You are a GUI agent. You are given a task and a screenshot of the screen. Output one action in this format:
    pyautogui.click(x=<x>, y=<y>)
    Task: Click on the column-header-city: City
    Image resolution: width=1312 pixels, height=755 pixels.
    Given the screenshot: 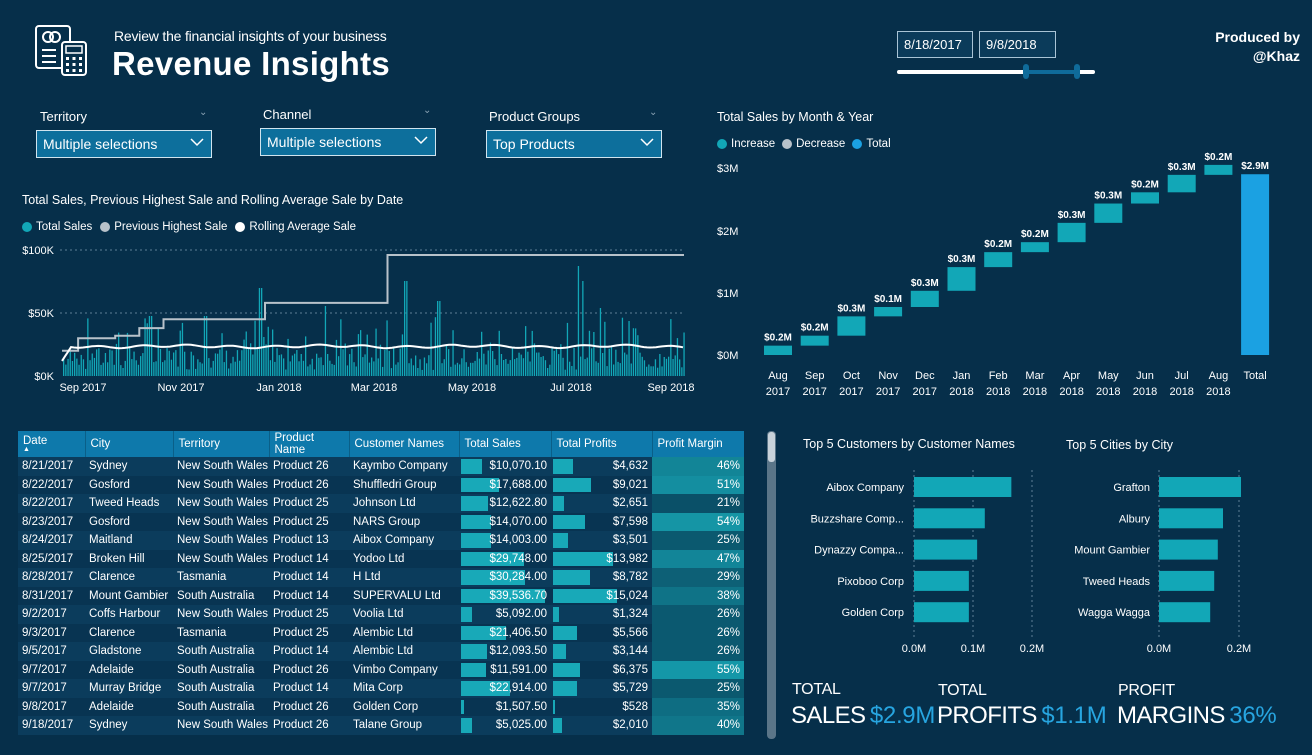 What is the action you would take?
    pyautogui.click(x=129, y=444)
    